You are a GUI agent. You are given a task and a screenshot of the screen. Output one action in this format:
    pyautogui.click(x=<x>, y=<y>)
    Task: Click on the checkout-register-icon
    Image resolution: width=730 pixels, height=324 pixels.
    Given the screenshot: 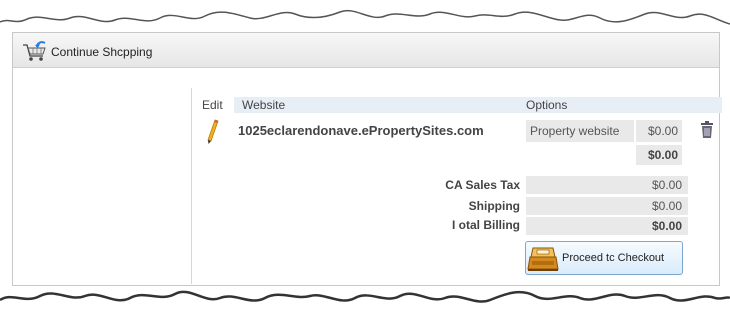 What is the action you would take?
    pyautogui.click(x=543, y=259)
    